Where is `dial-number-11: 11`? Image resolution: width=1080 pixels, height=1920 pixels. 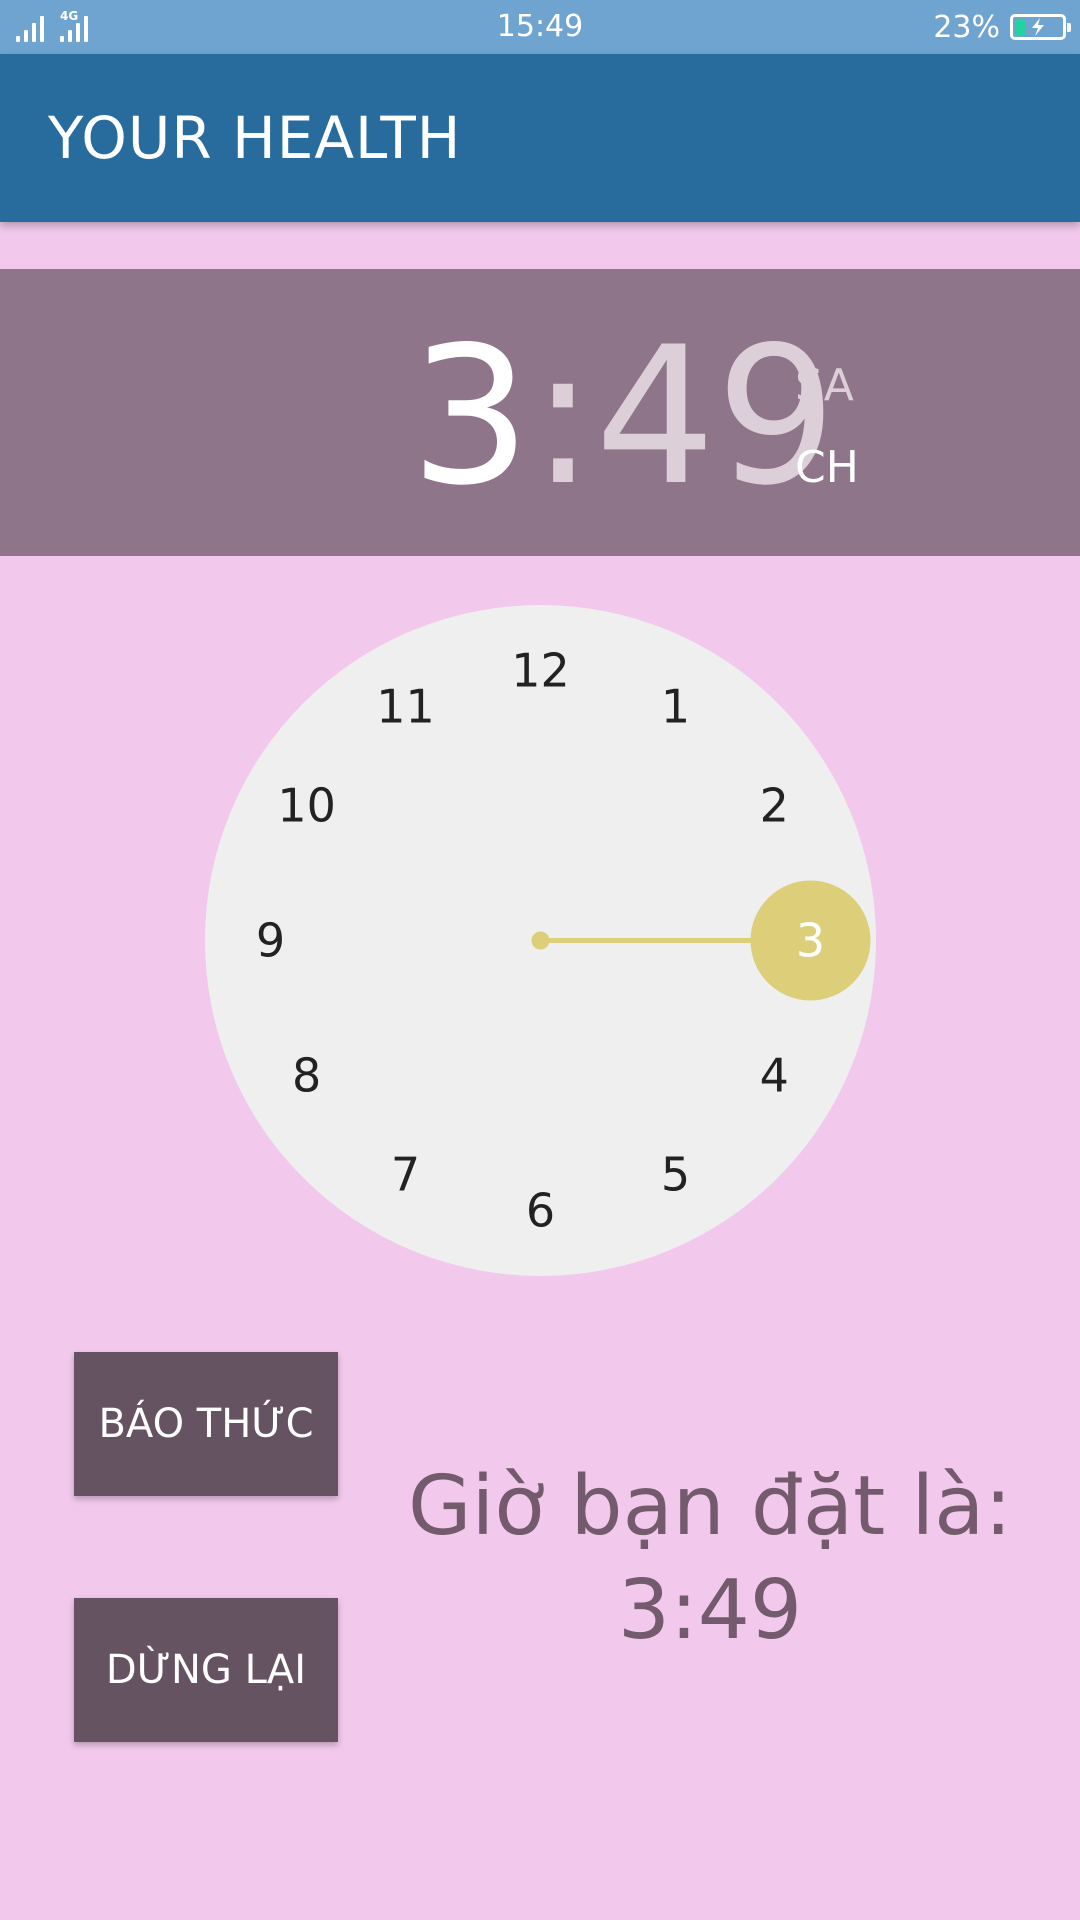
dial-number-11: 11 is located at coordinates (405, 707).